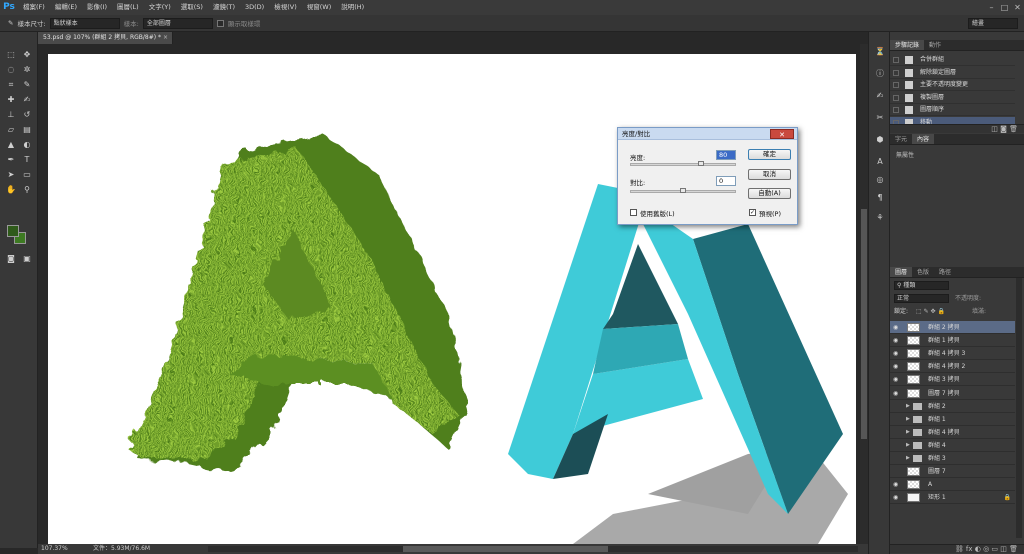 Image resolution: width=1024 pixels, height=554 pixels. Describe the element at coordinates (27, 159) in the screenshot. I see `type-tool-icon: T` at that location.